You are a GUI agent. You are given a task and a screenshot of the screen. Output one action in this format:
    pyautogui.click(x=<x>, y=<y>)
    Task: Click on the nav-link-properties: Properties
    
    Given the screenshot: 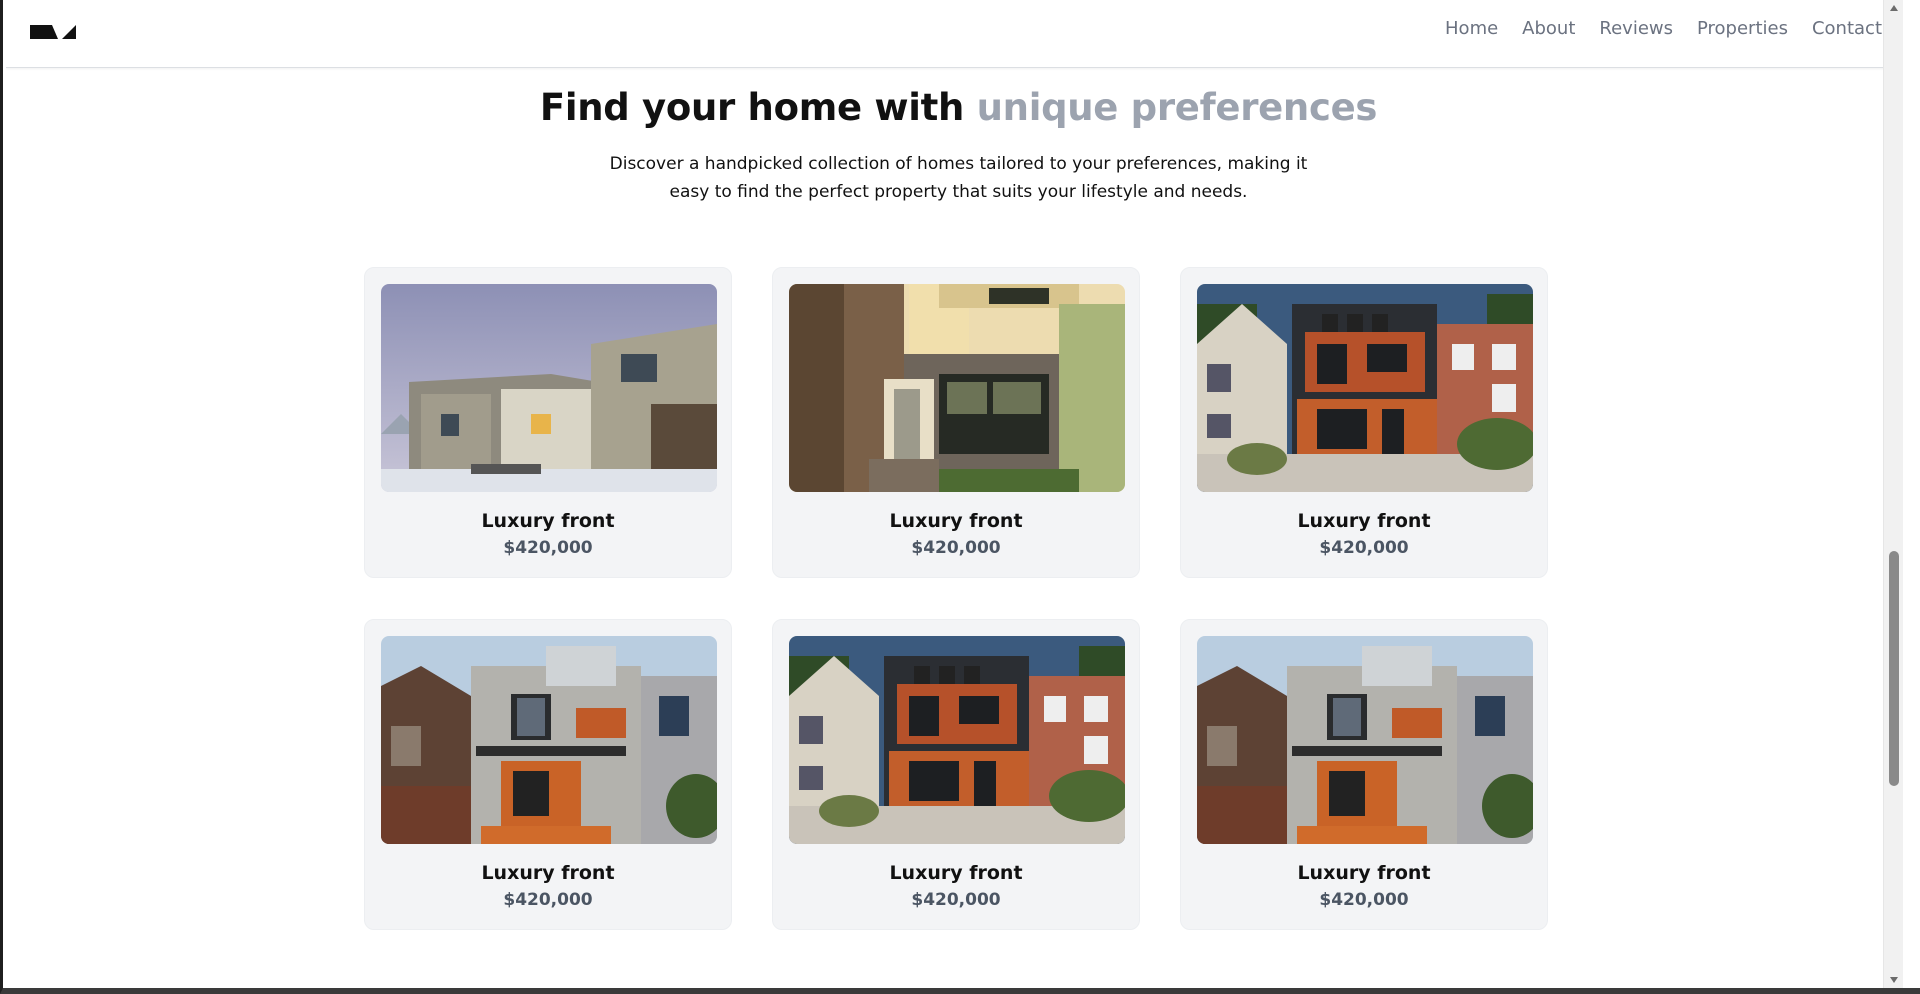 What is the action you would take?
    pyautogui.click(x=1742, y=29)
    